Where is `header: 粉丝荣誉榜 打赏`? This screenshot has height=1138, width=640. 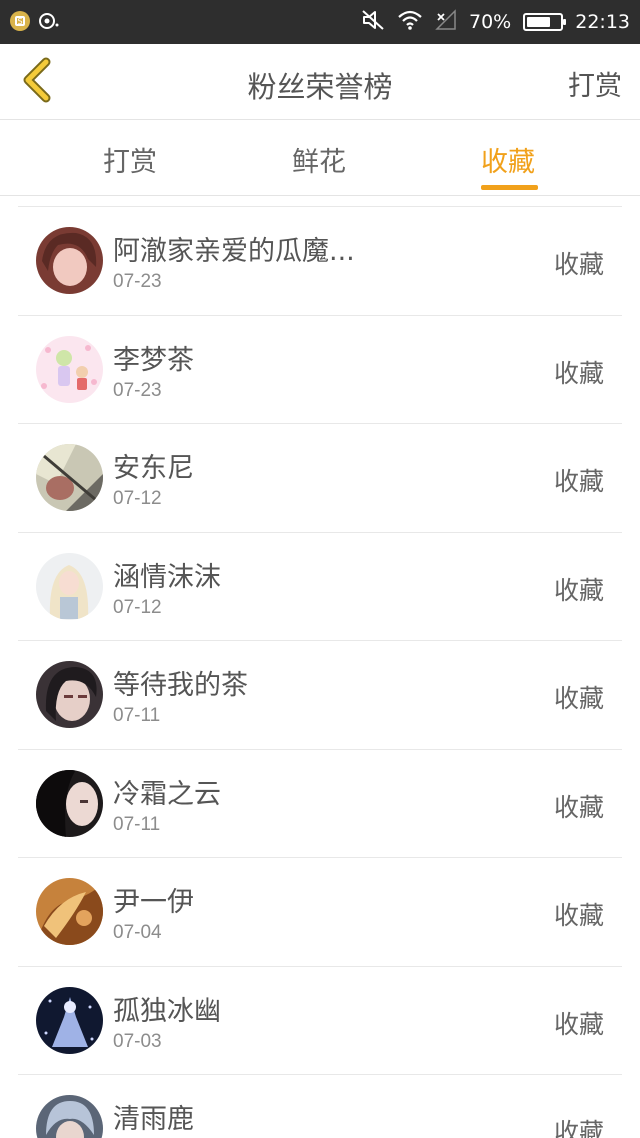
header: 粉丝荣誉榜 打赏 is located at coordinates (320, 82).